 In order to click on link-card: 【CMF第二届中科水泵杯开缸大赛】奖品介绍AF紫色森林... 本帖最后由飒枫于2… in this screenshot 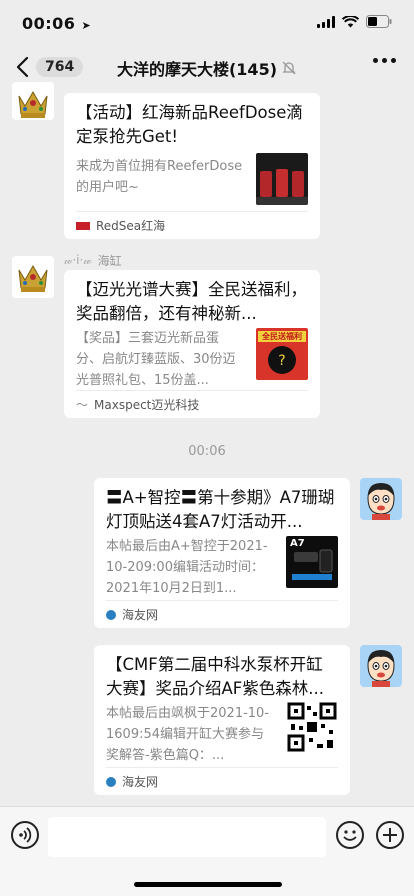, I will do `click(222, 720)`.